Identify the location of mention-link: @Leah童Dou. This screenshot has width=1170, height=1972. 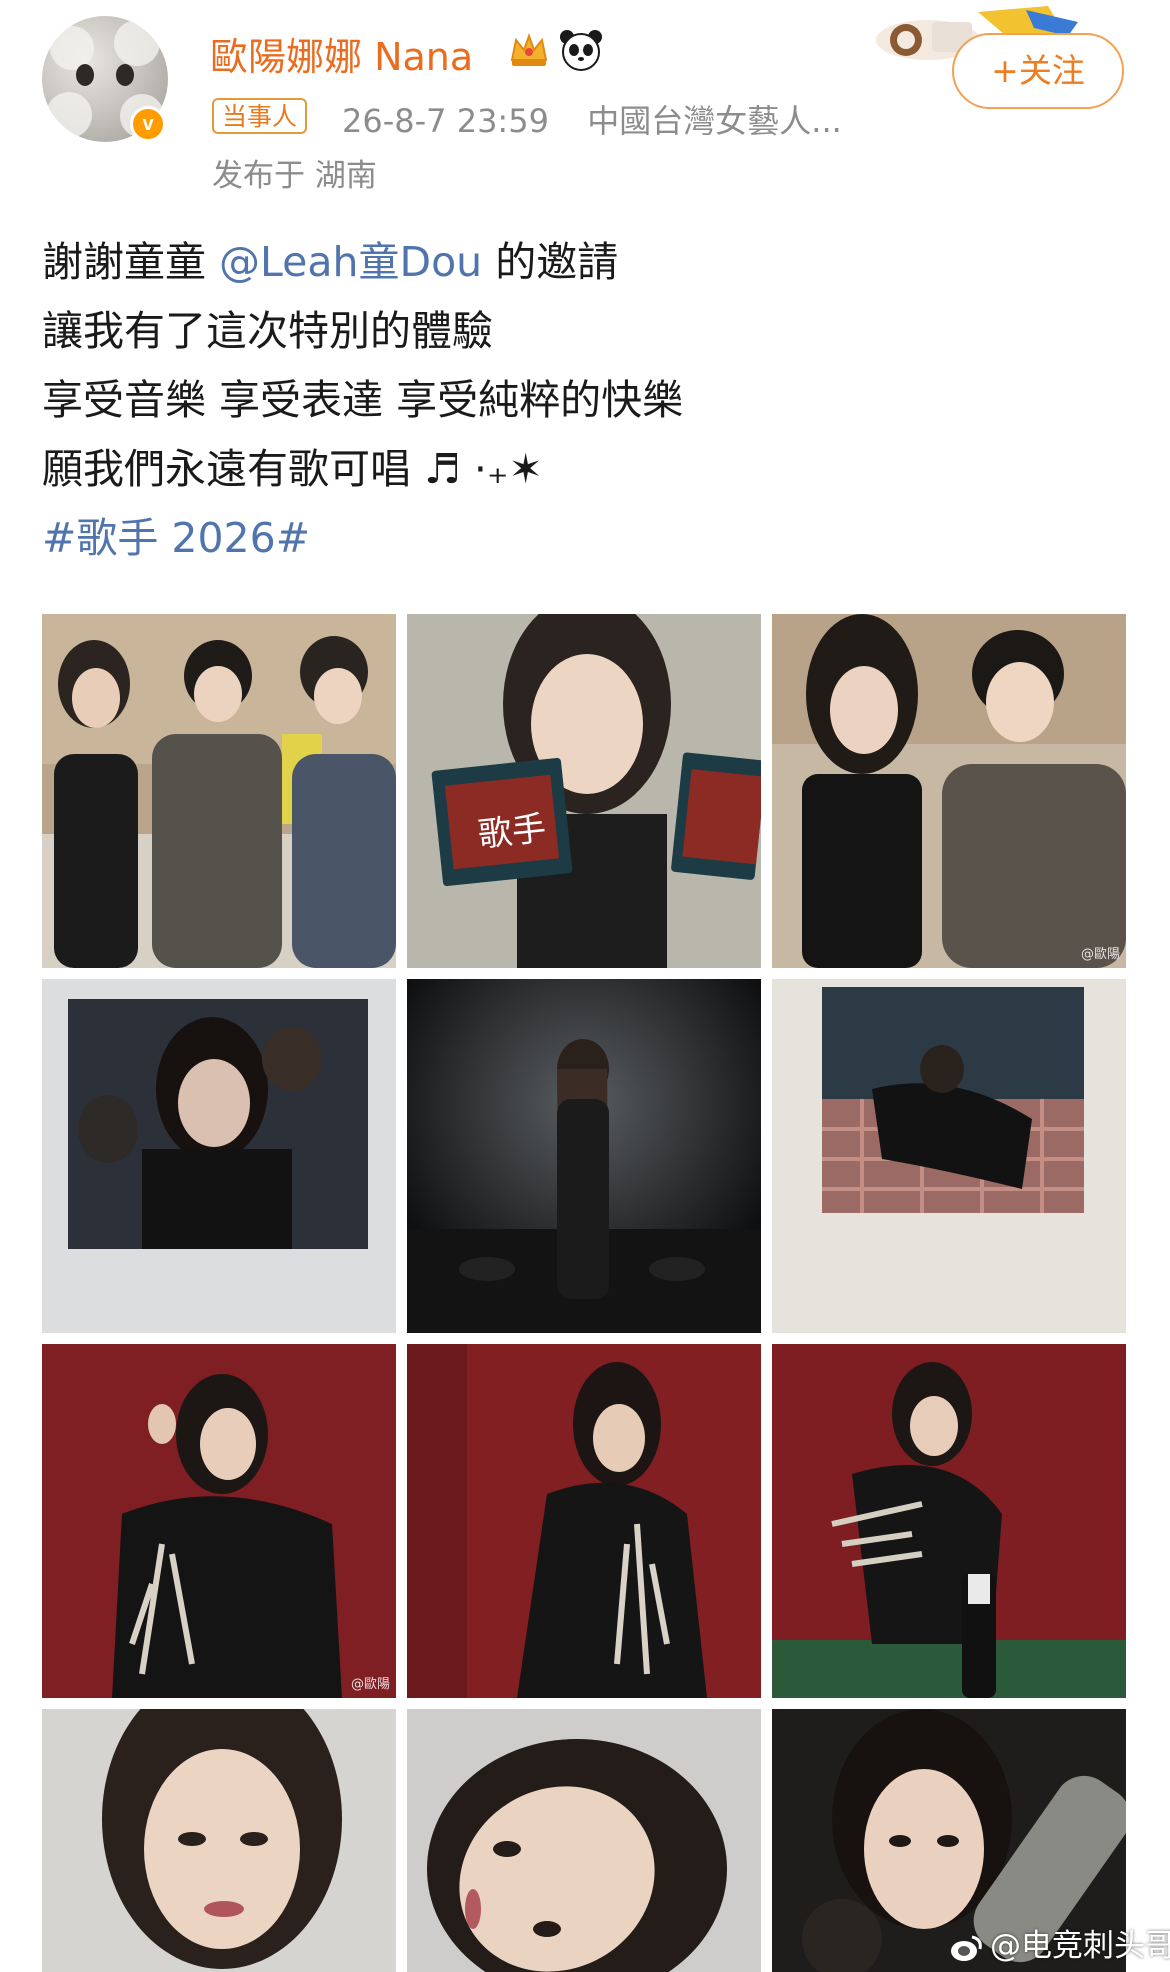
(350, 262).